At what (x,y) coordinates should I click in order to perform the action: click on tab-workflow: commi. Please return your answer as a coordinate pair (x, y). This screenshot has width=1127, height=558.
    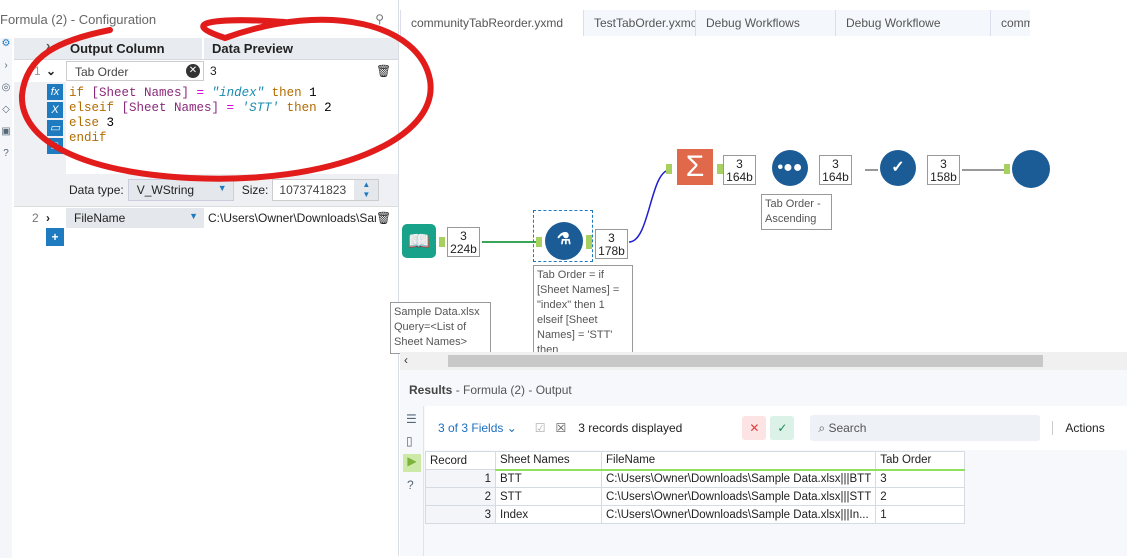
    Looking at the image, I should click on (1010, 23).